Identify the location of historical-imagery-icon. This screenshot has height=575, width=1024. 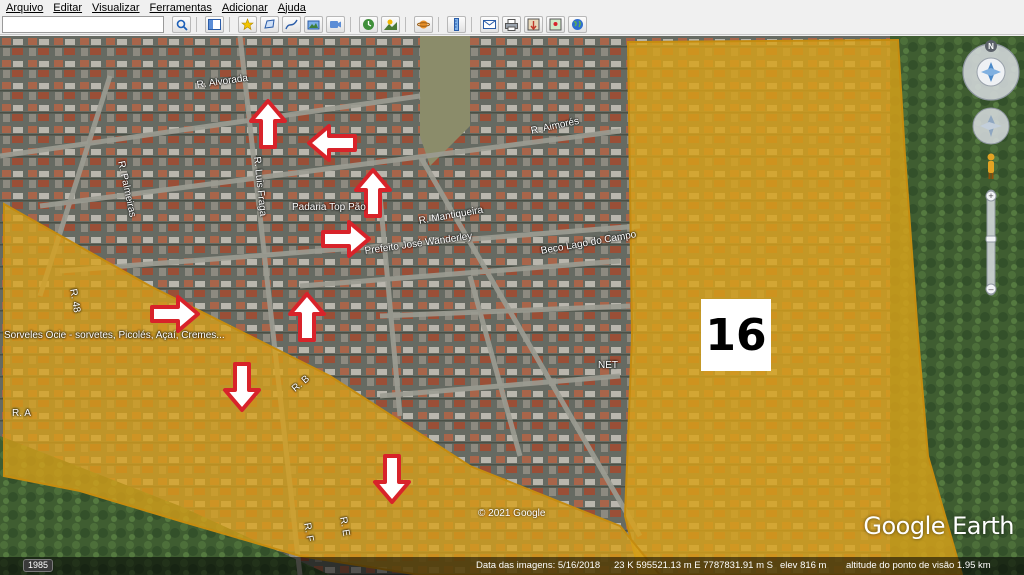
(368, 24).